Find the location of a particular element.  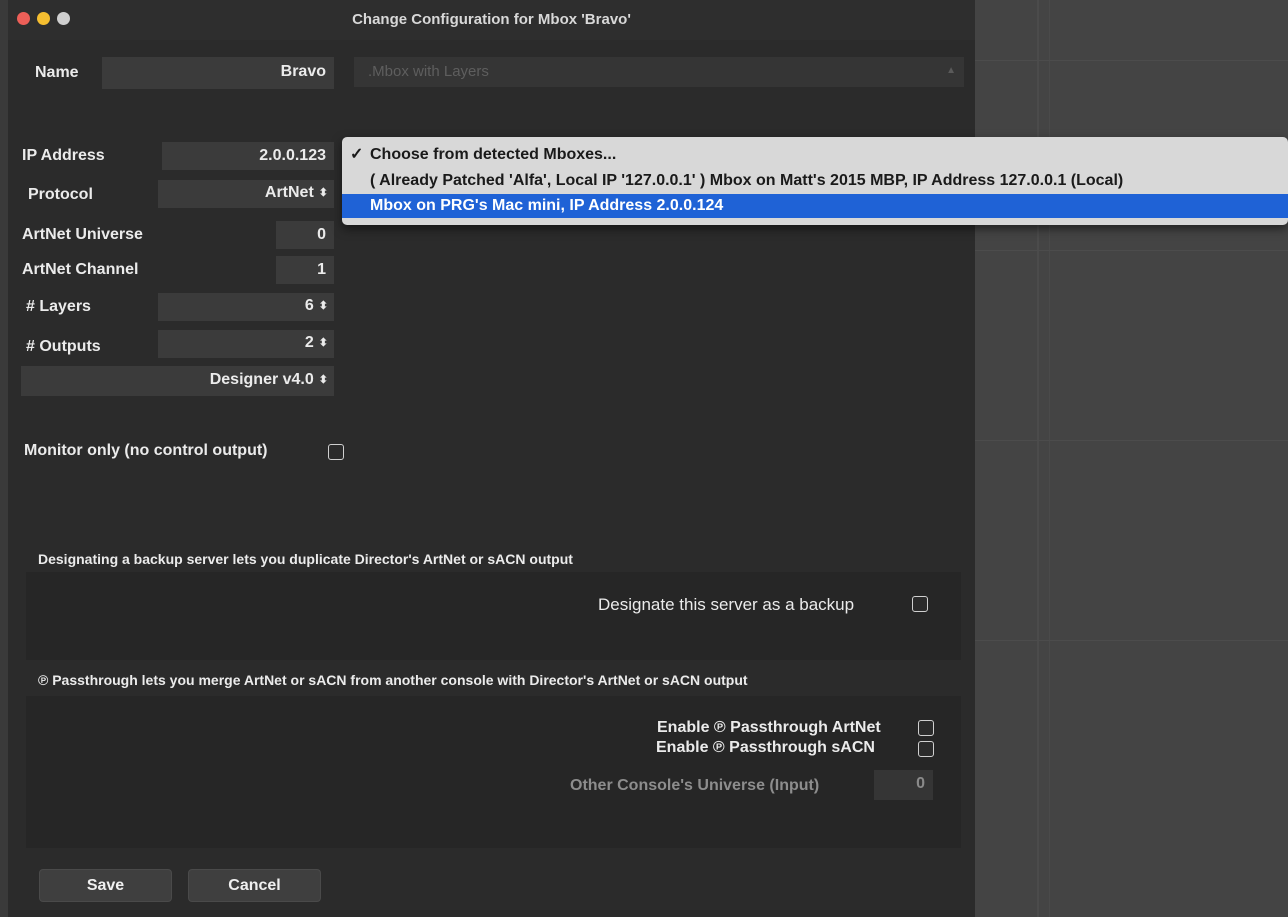

name-field: Bravo is located at coordinates (218, 73).